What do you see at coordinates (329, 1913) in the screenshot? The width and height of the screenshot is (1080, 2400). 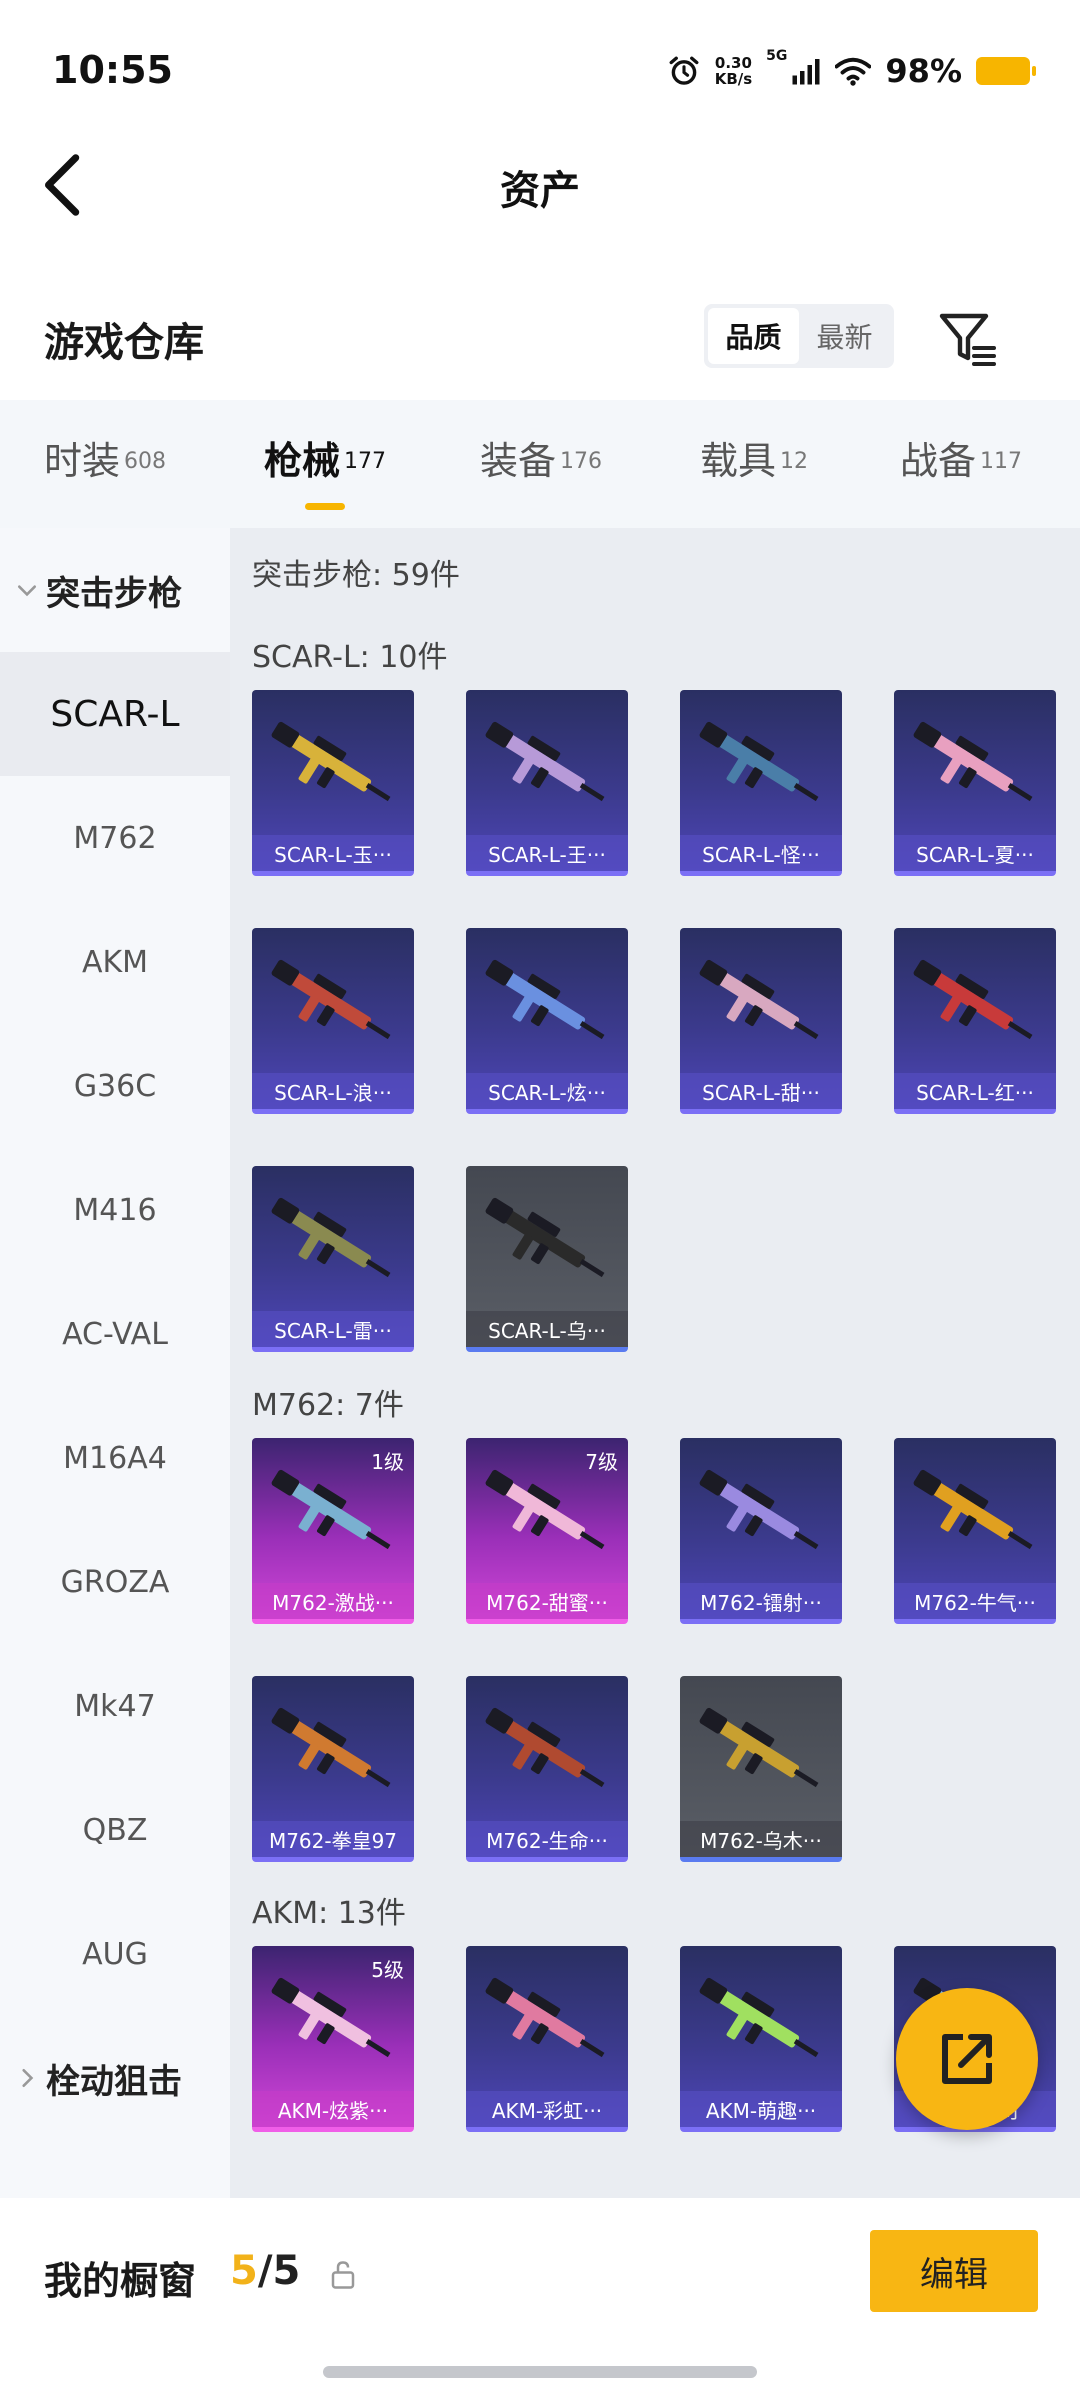 I see `section-header-akm: AKM: 13件` at bounding box center [329, 1913].